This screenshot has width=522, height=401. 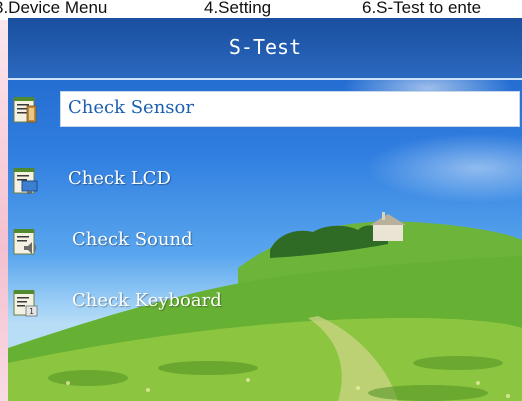 What do you see at coordinates (147, 300) in the screenshot?
I see `menu-label: Check Keyboard` at bounding box center [147, 300].